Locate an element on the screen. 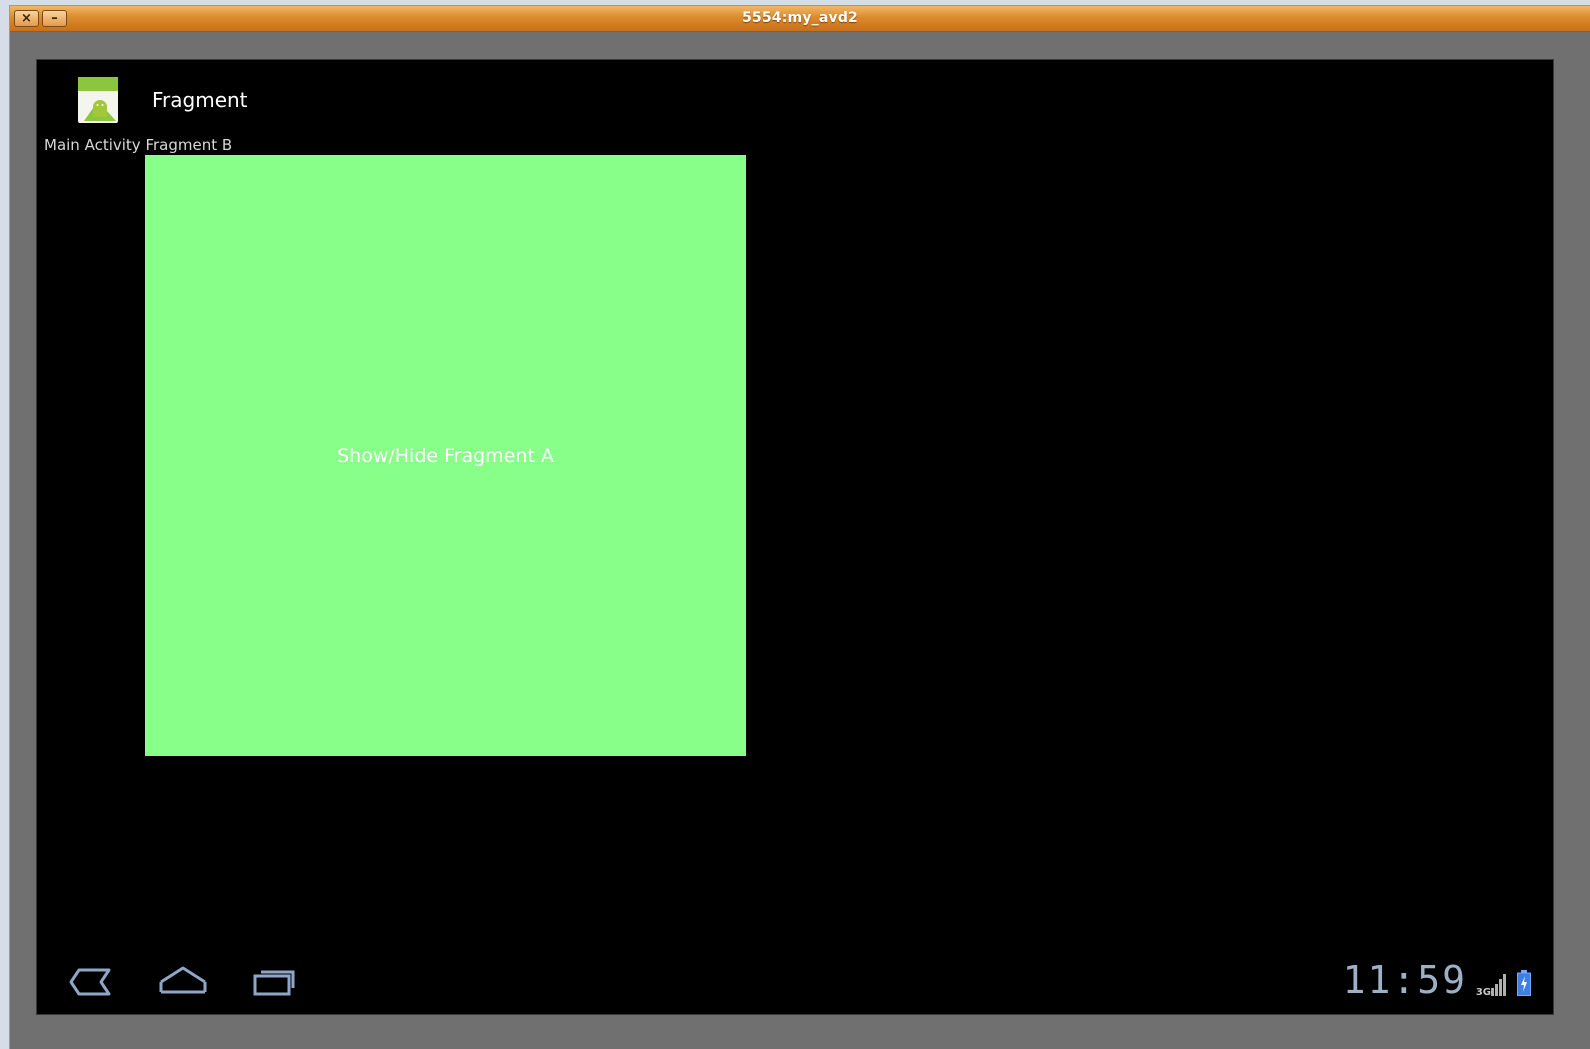 The image size is (1590, 1049). back-icon is located at coordinates (89, 982).